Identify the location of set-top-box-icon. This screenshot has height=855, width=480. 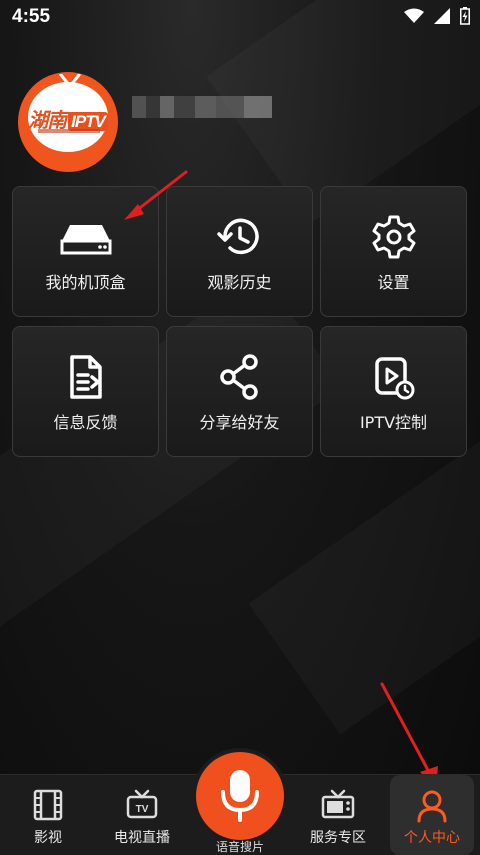
(85, 240).